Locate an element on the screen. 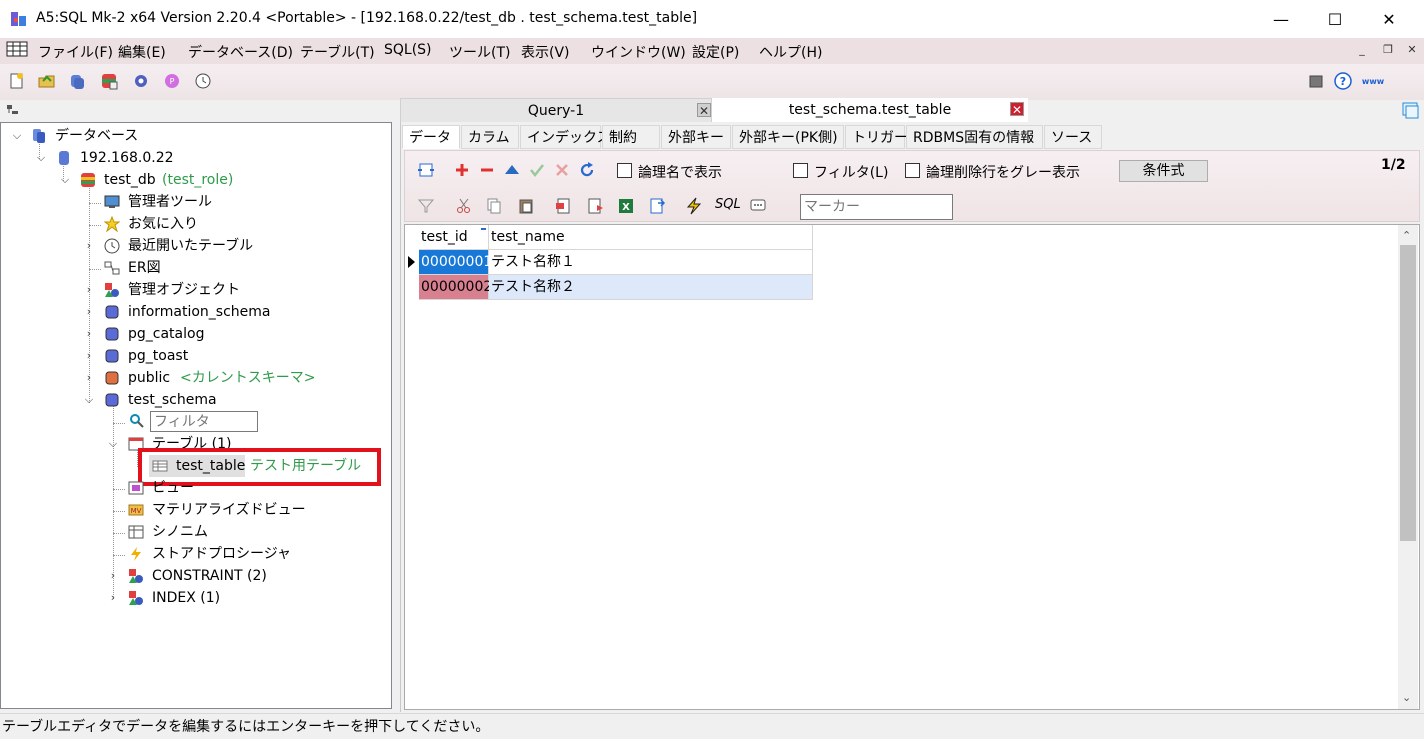 This screenshot has width=1424, height=739. website-icon: www is located at coordinates (1373, 81).